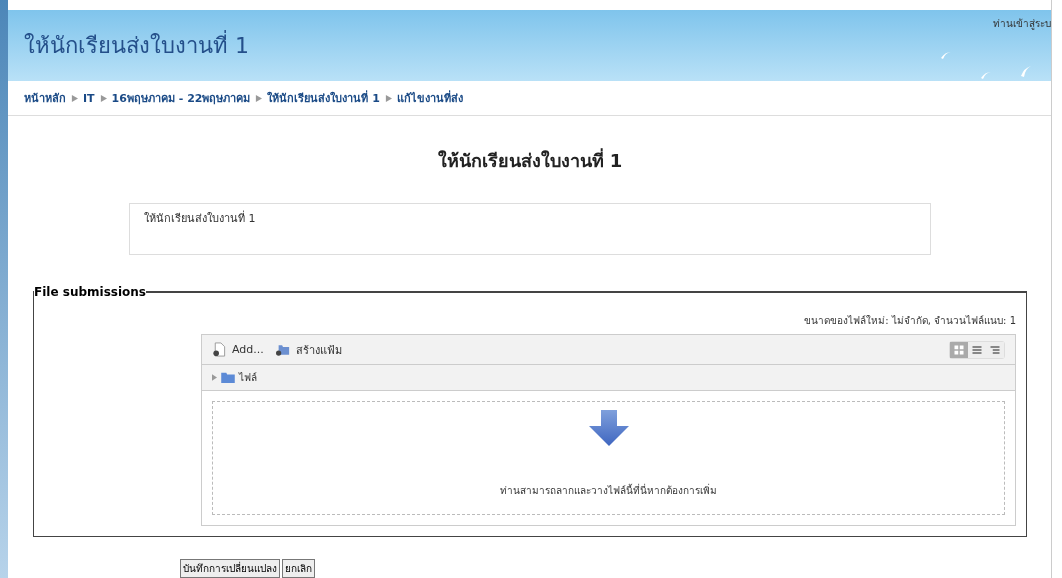 The image size is (1062, 578). Describe the element at coordinates (608, 490) in the screenshot. I see `drop-hint: ท่านสามารถลากและวางไฟล์นี้ที่นี่หากต้องการเพิ่ม` at that location.